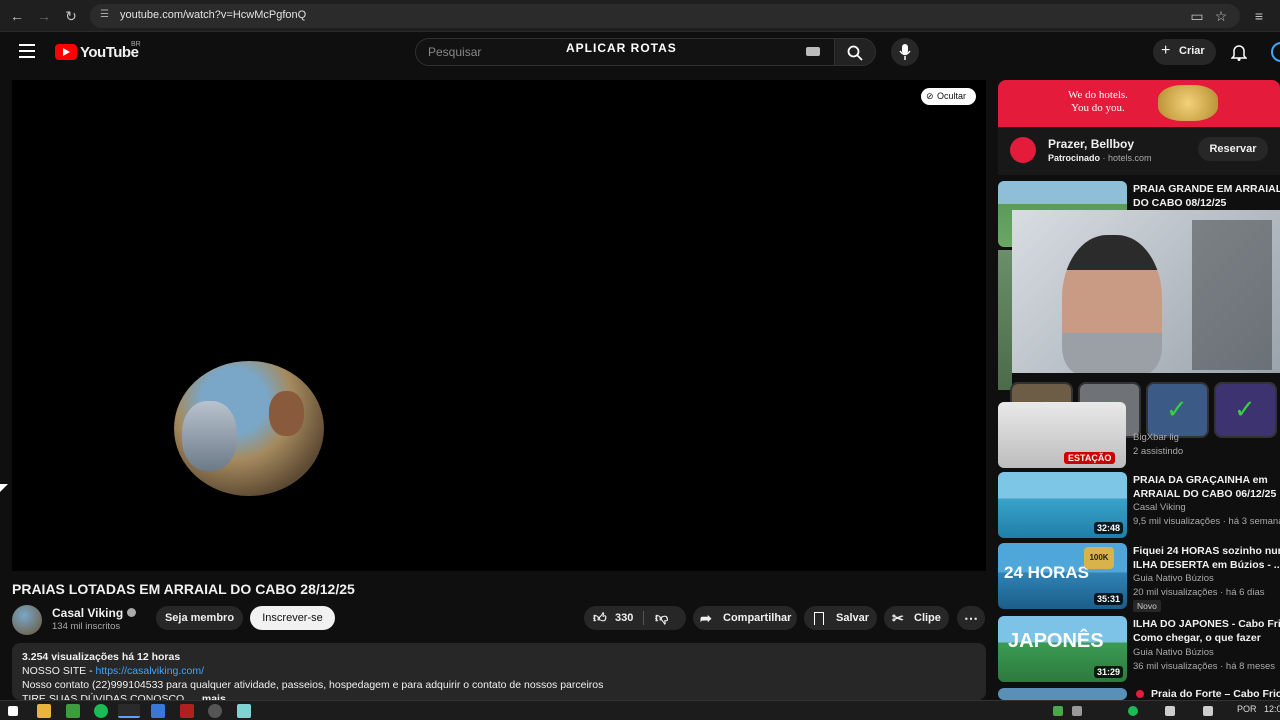  What do you see at coordinates (640, 710) in the screenshot?
I see `os-taskbar: POR 12:0` at bounding box center [640, 710].